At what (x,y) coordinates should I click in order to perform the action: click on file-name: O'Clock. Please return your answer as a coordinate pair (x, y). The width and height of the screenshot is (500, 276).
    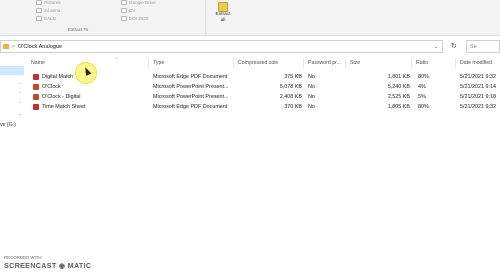
    Looking at the image, I should click on (51, 87).